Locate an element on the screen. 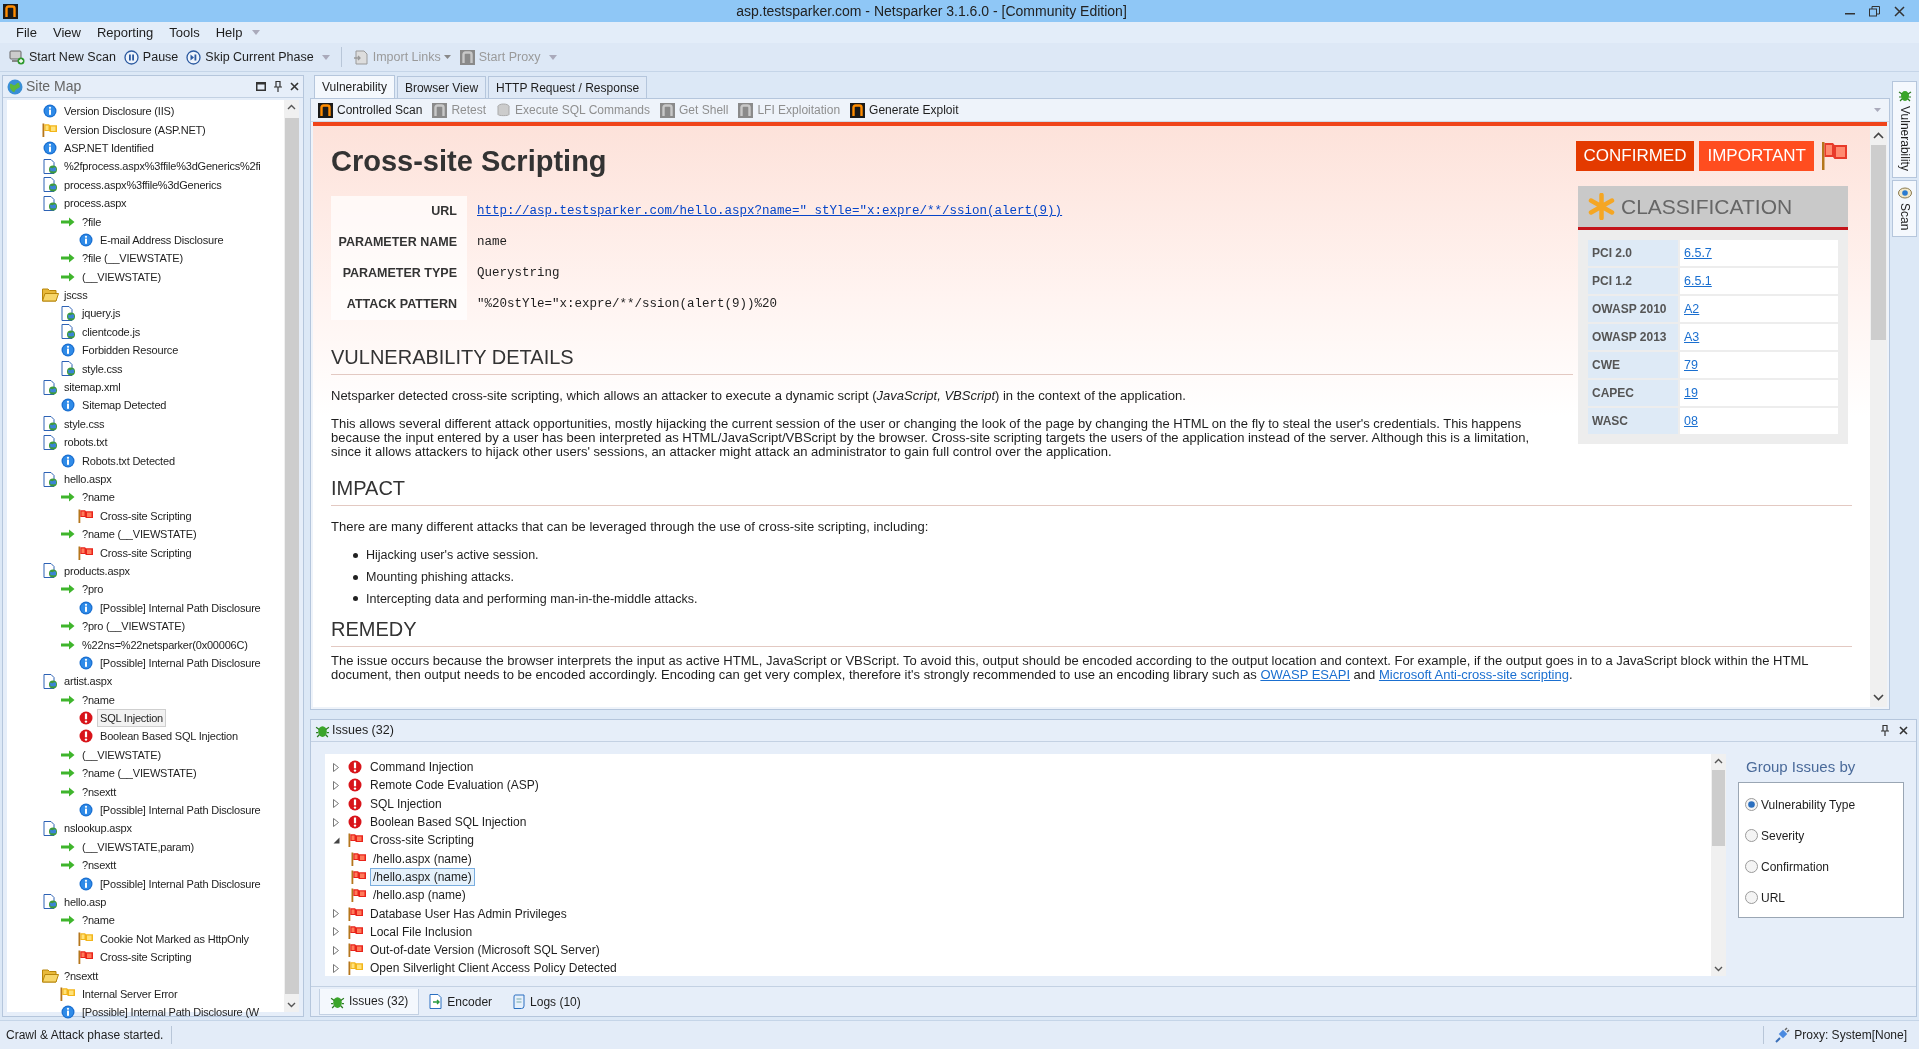  classification-link: 6.5.1 is located at coordinates (1698, 281).